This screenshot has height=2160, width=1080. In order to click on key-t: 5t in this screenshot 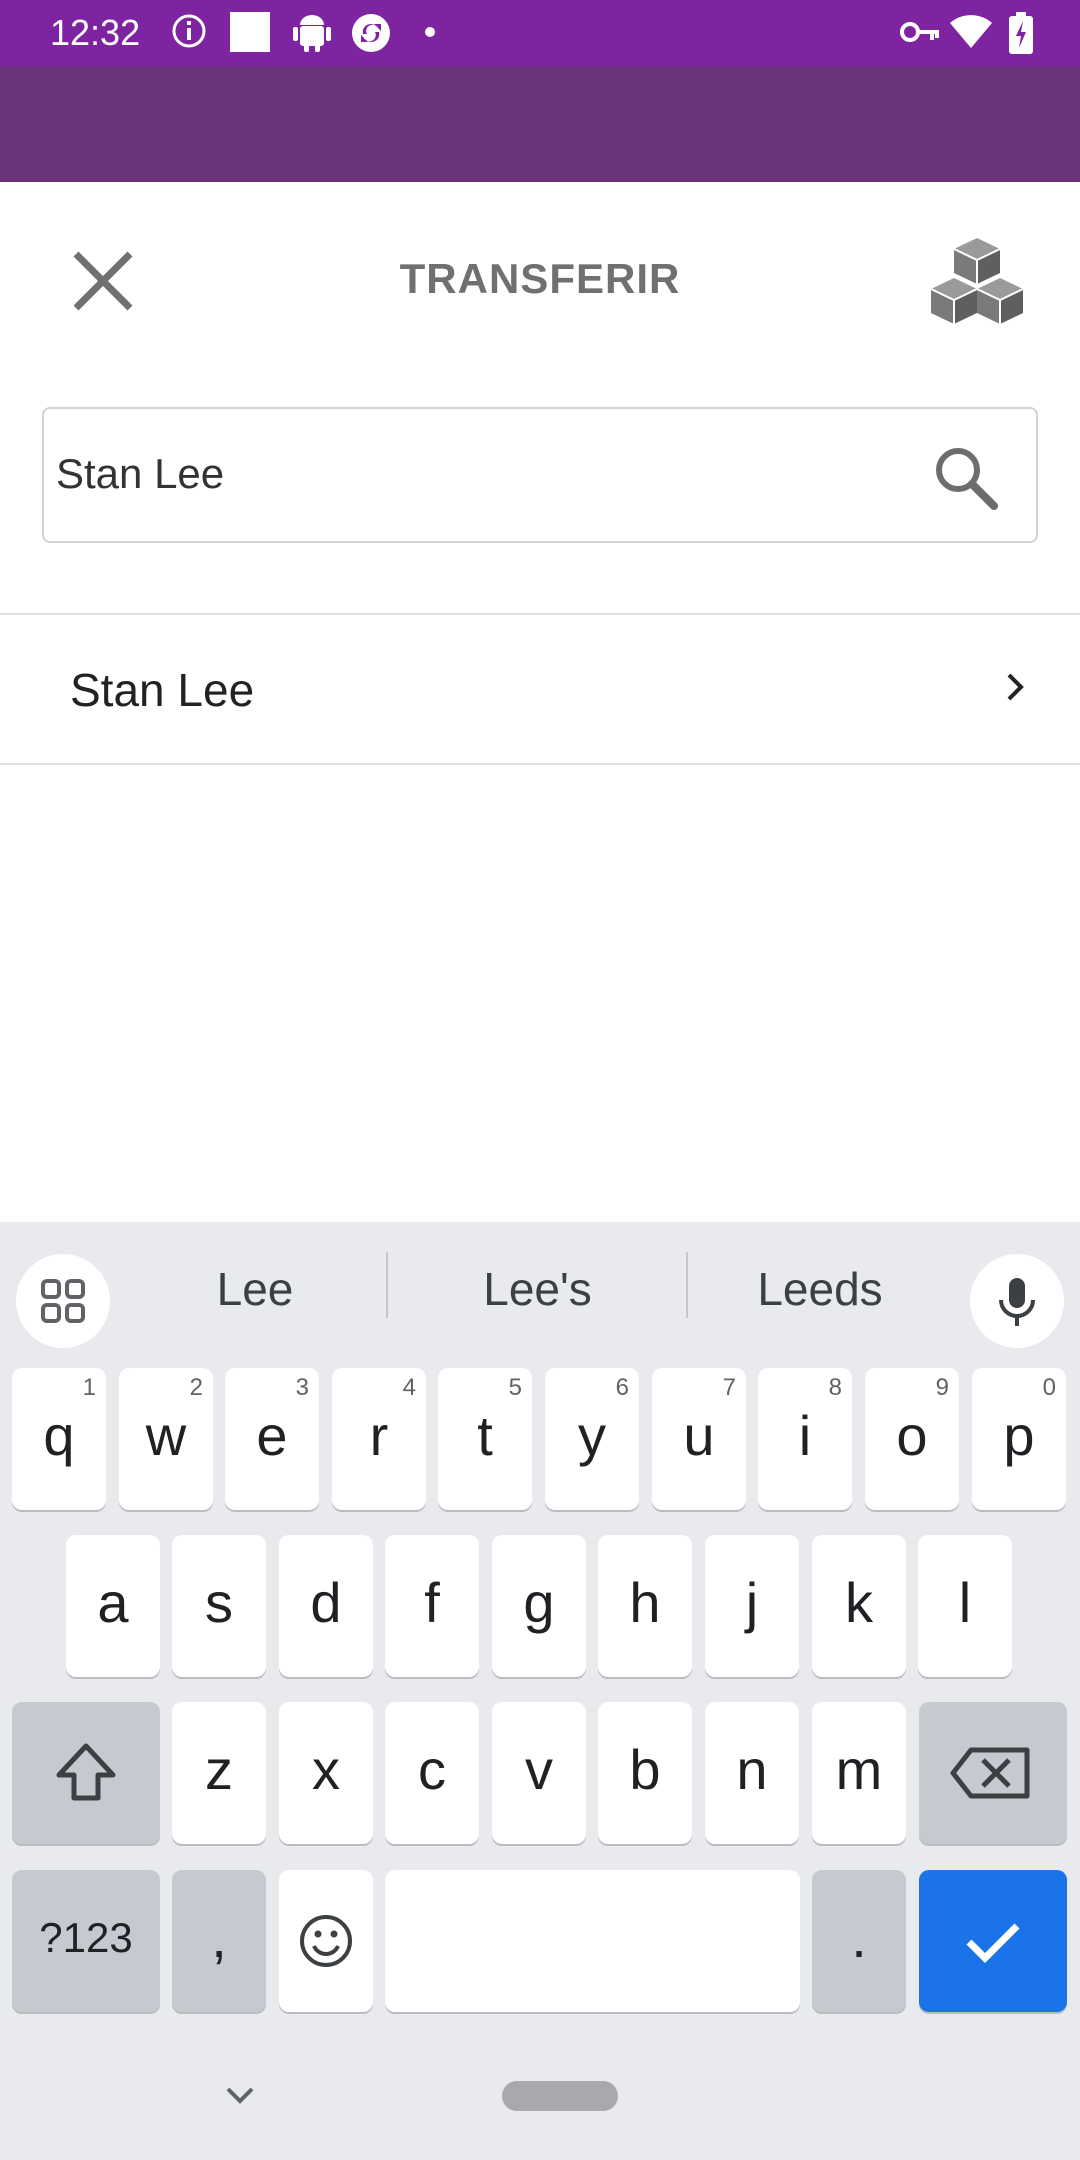, I will do `click(485, 1439)`.